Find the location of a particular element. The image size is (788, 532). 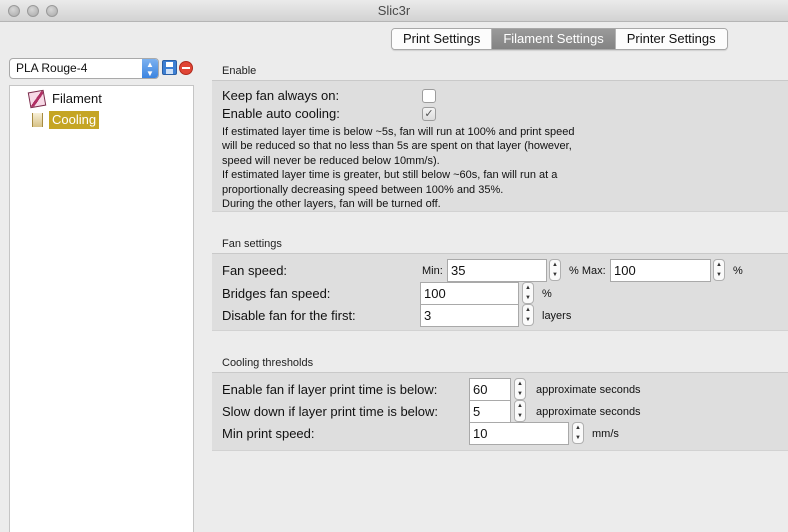

max-fan-speed-input: 100 is located at coordinates (660, 270).